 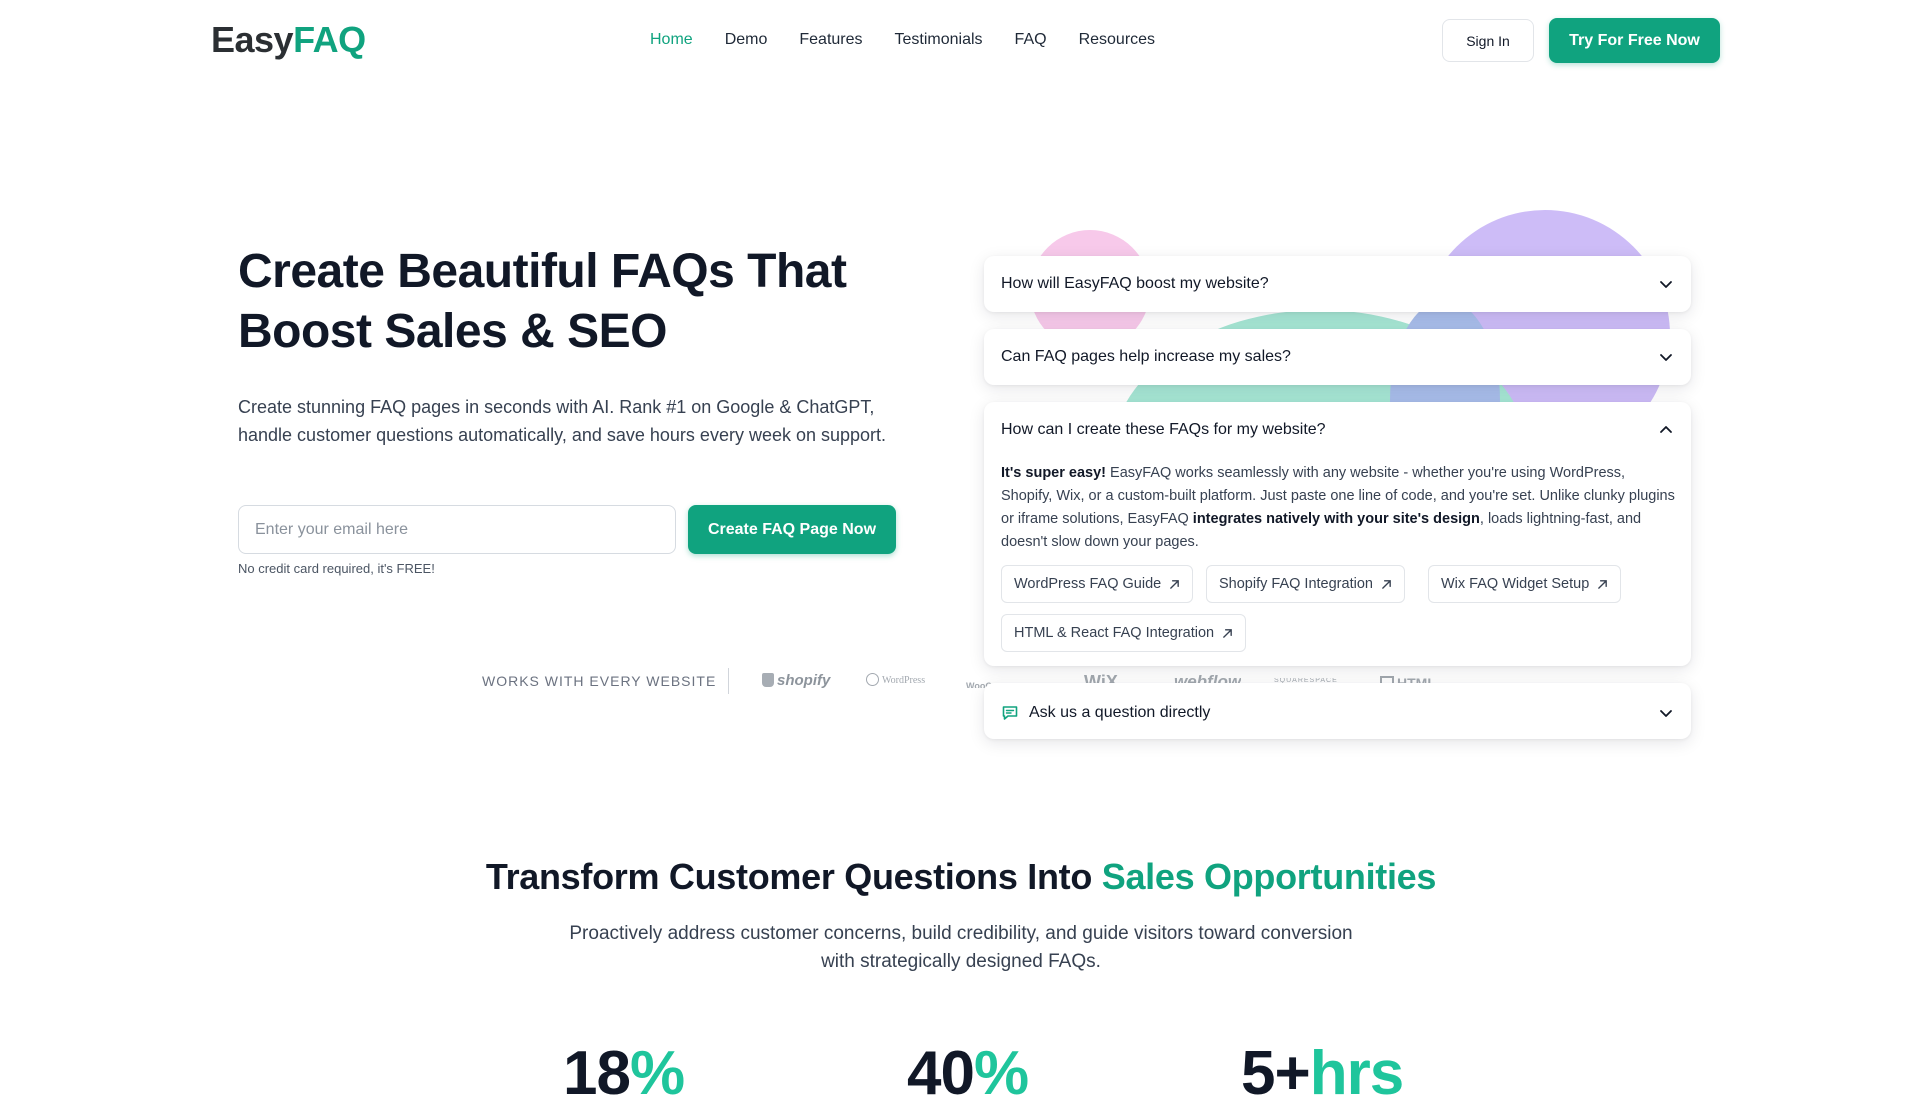 I want to click on faq-item-2: Can FAQ pages help increase my sales?, so click(x=1337, y=357).